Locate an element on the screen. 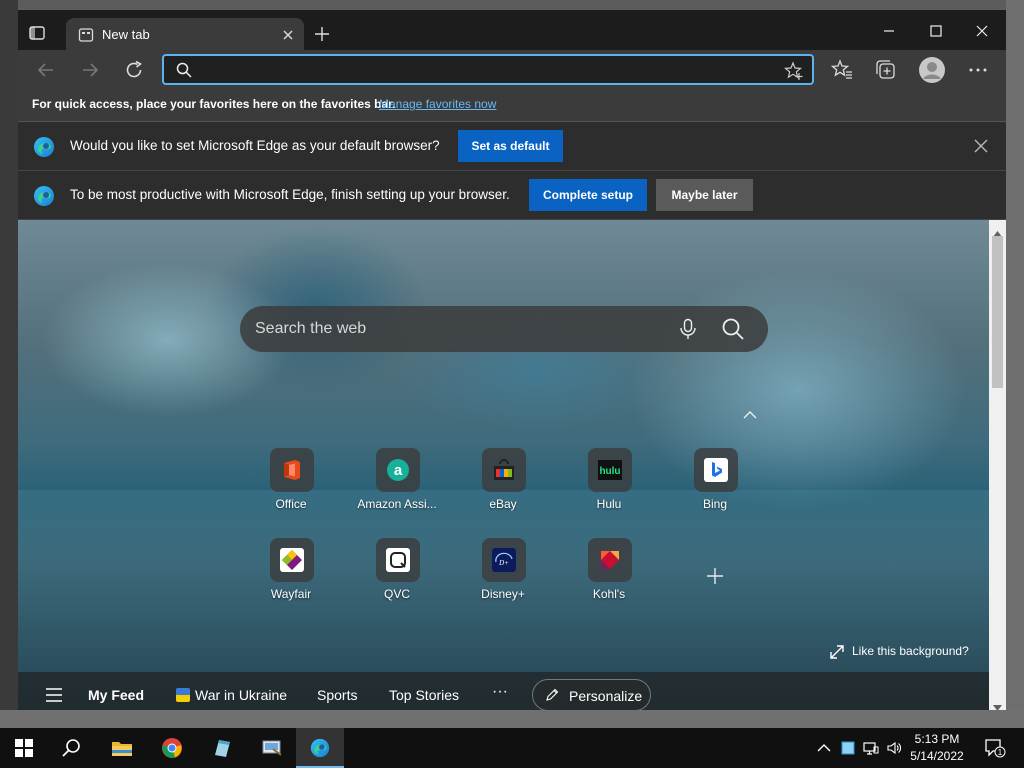  refresh-icon is located at coordinates (134, 70).